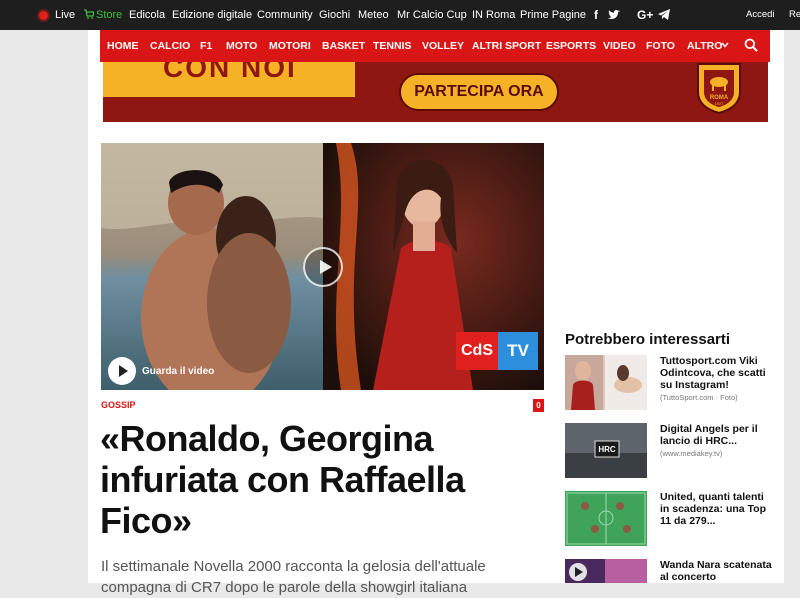 The image size is (800, 598). I want to click on recommended-item: Wanda Nara scatenata al concerto, so click(670, 571).